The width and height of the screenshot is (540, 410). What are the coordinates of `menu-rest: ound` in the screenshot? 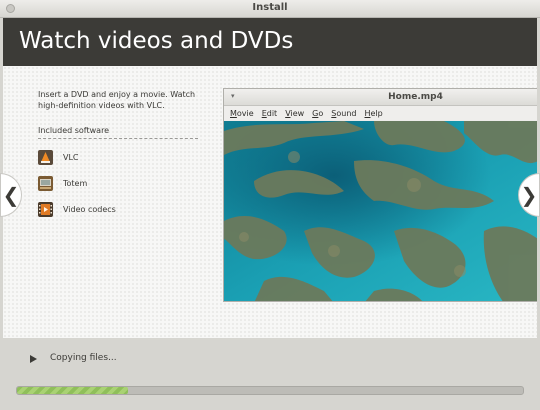 It's located at (346, 113).